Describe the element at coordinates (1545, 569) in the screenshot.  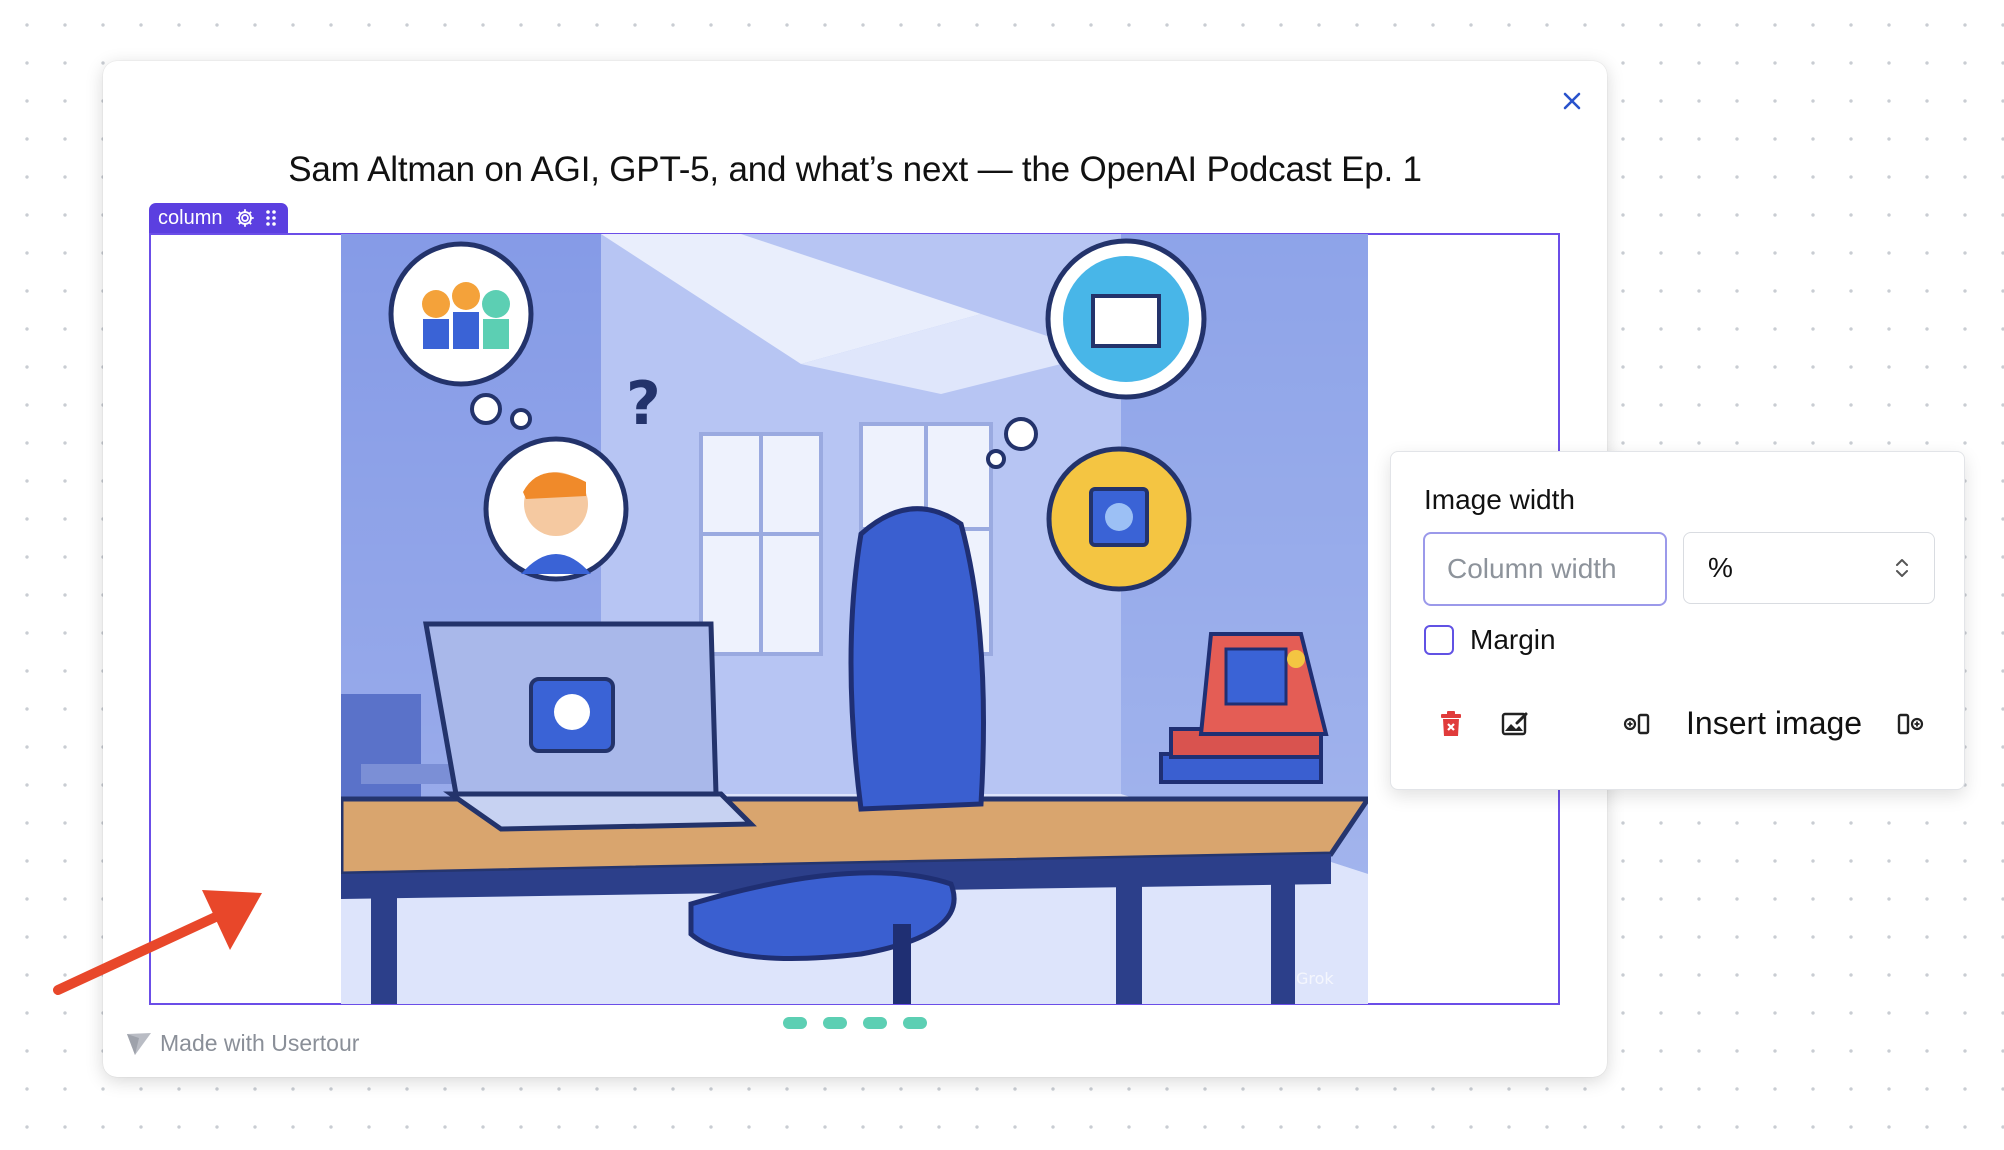
I see `column-width-input` at that location.